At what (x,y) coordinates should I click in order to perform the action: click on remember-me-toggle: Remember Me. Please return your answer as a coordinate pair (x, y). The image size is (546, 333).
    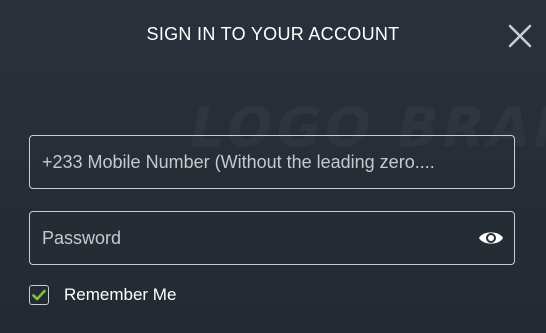
    Looking at the image, I should click on (102, 295).